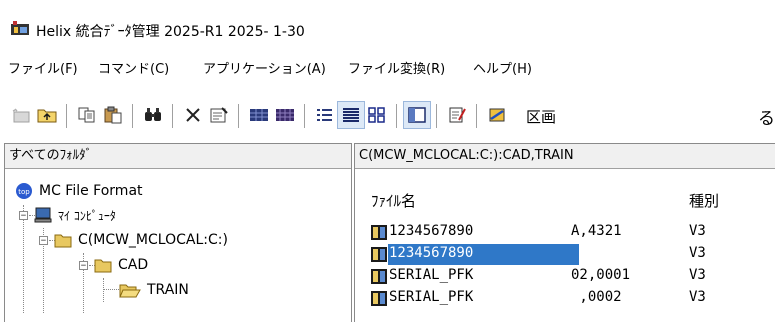  I want to click on copy-button, so click(87, 115).